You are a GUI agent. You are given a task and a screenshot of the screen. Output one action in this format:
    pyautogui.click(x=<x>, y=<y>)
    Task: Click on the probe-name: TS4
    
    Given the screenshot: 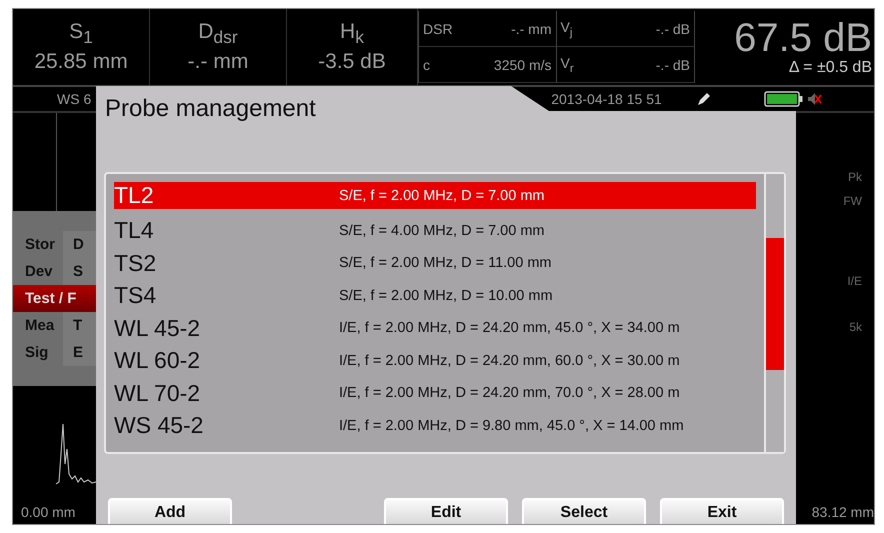 What is the action you would take?
    pyautogui.click(x=136, y=296)
    